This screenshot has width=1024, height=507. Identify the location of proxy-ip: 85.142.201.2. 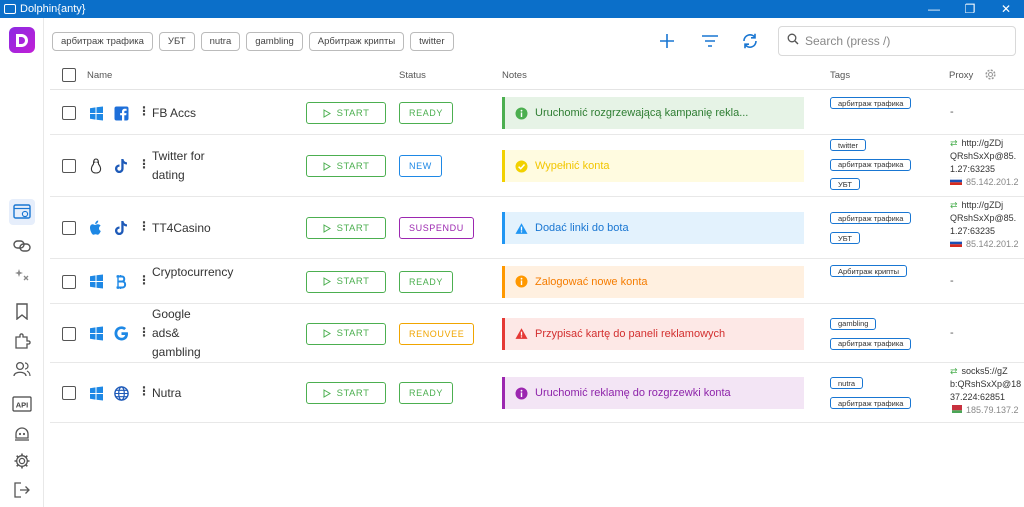
(992, 182).